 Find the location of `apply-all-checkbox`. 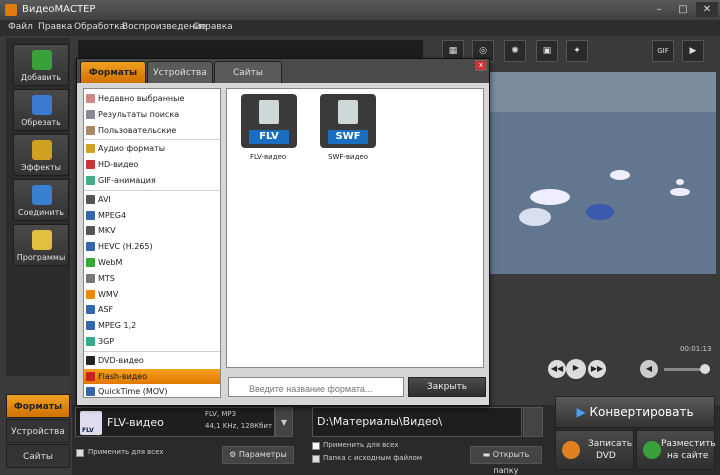

apply-all-checkbox is located at coordinates (80, 453).